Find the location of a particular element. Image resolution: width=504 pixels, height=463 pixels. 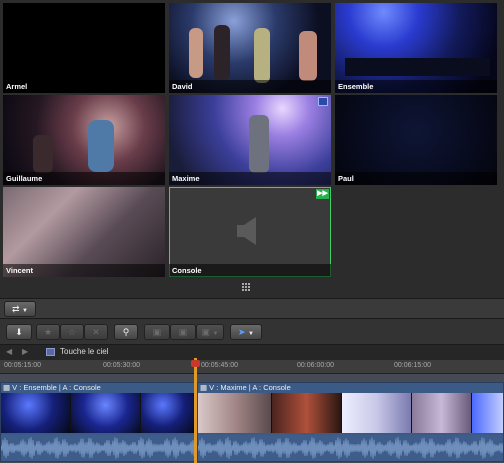

reject-button: ✕ is located at coordinates (96, 332).